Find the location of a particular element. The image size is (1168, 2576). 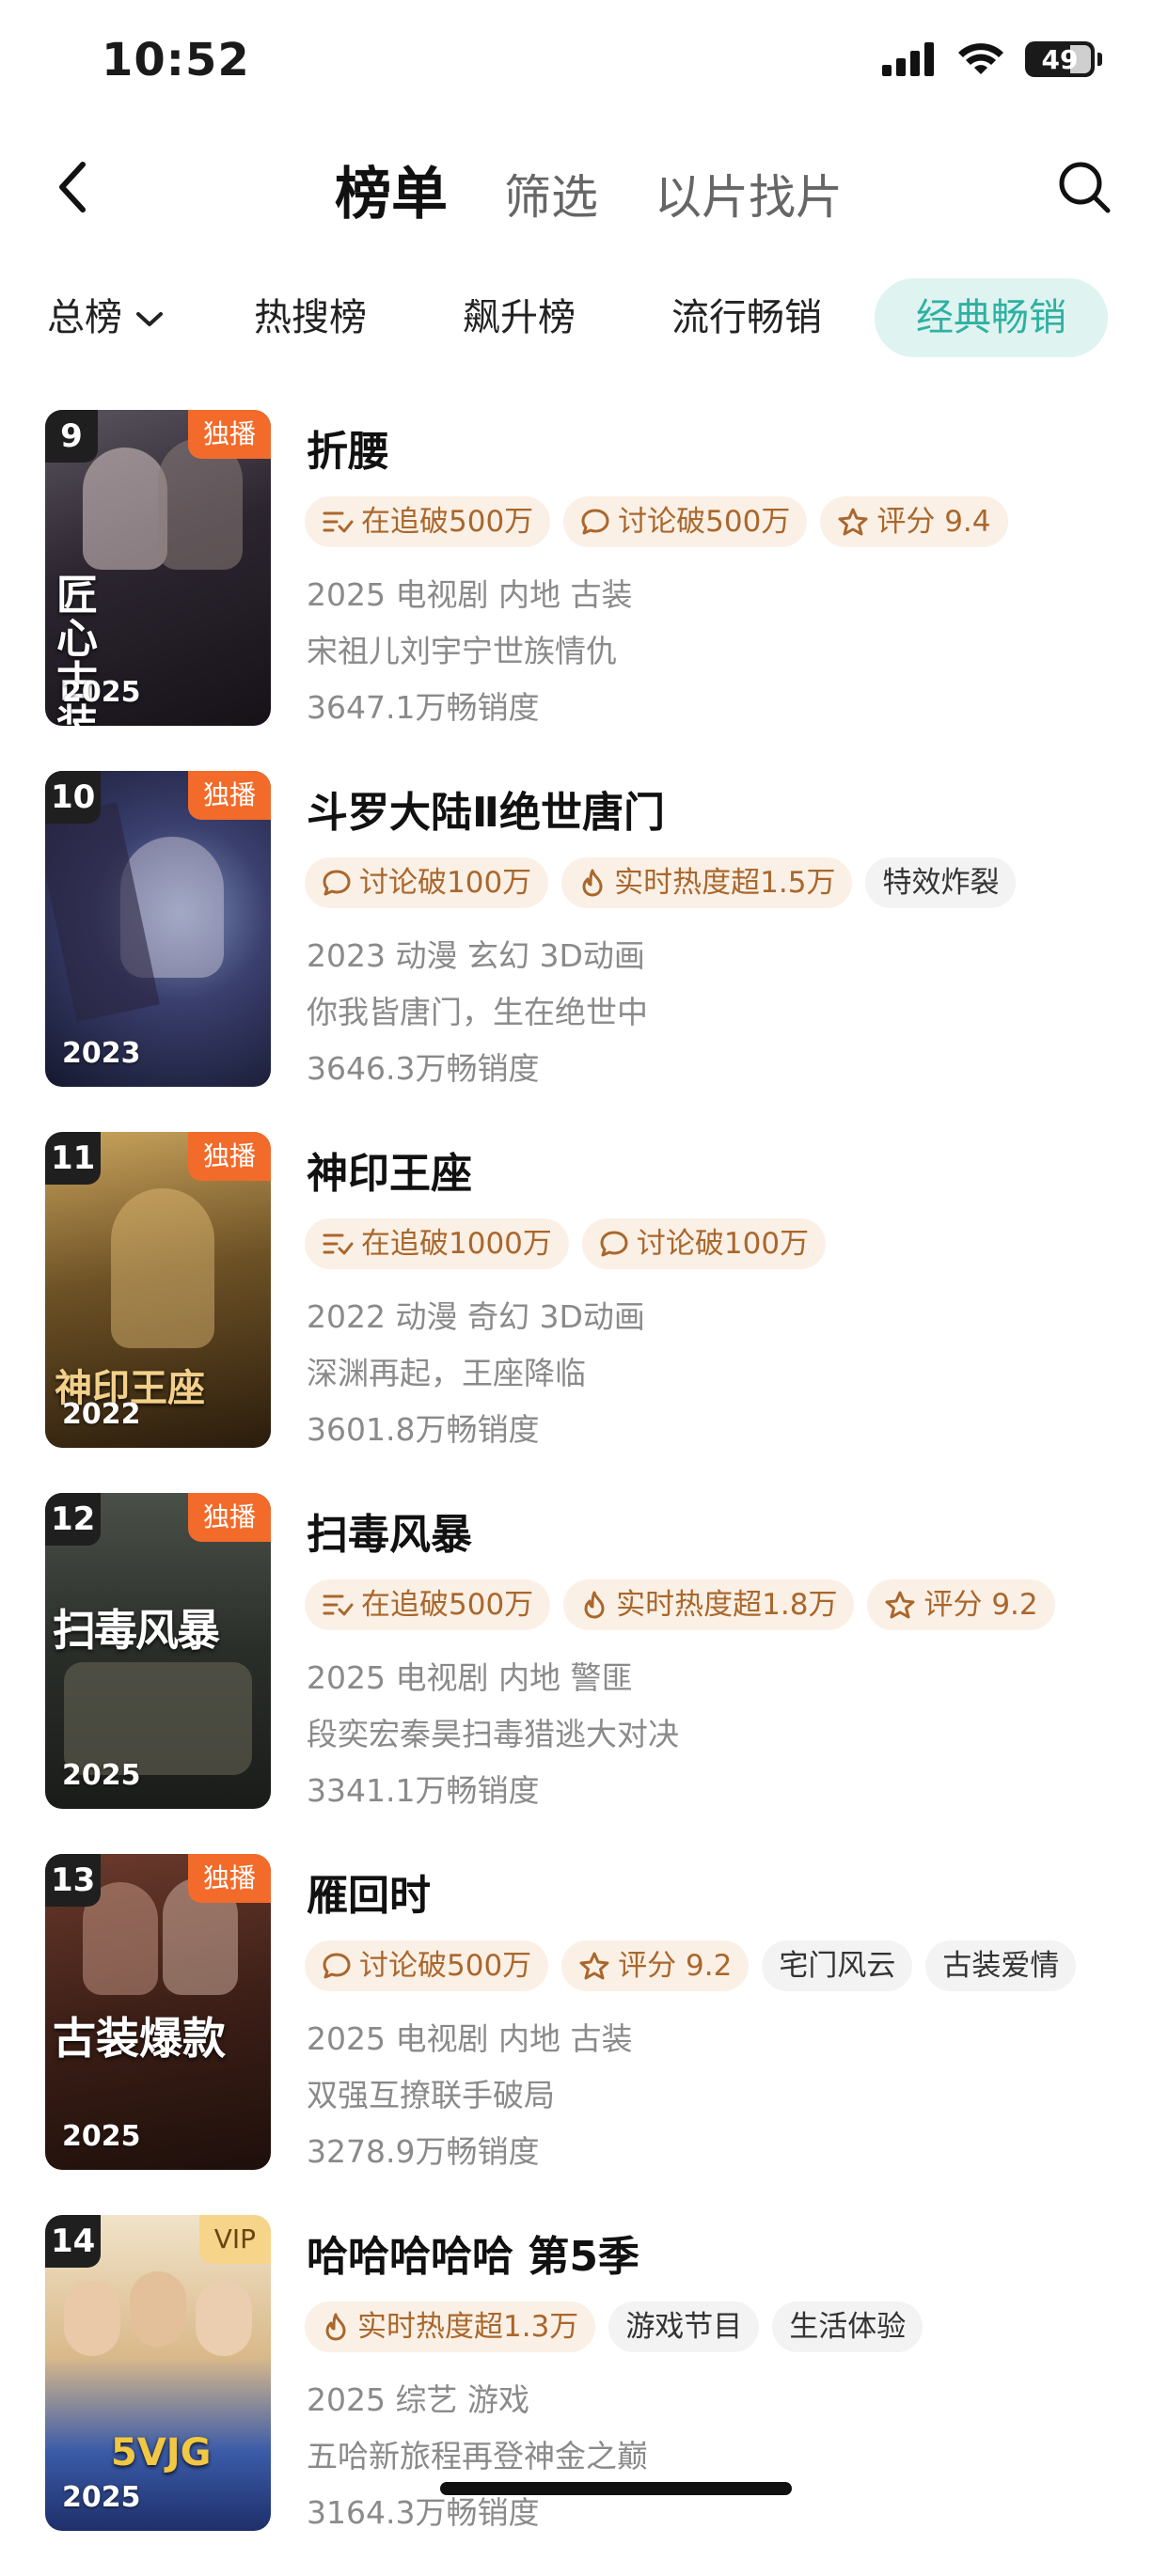

tag-row: 在追破500万 讨论破500万 评分 9.4 is located at coordinates (656, 521).